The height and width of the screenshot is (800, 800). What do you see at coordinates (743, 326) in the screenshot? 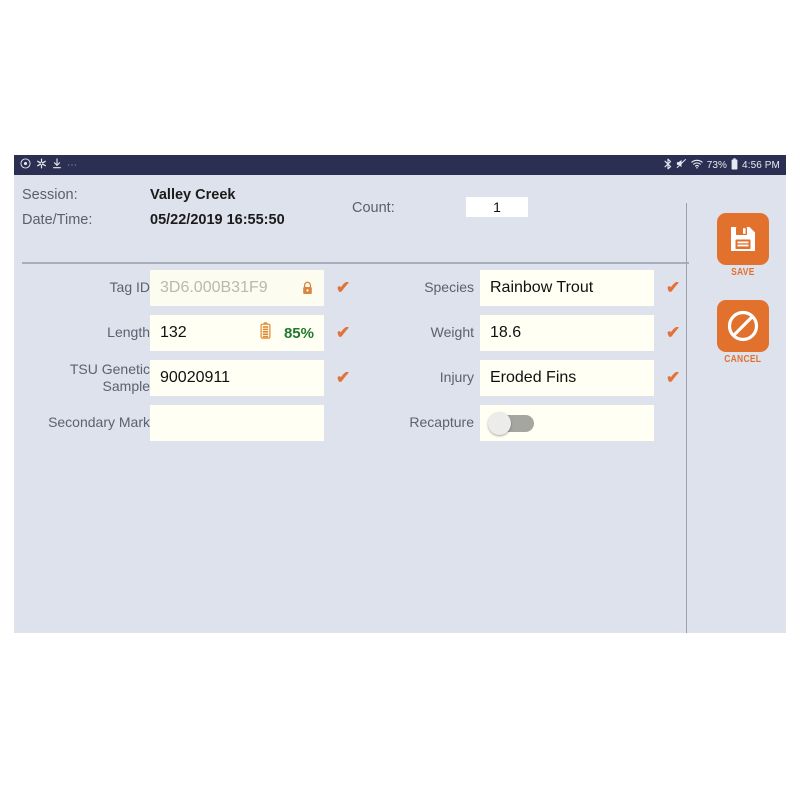
I see `prohibition-cancel-icon` at bounding box center [743, 326].